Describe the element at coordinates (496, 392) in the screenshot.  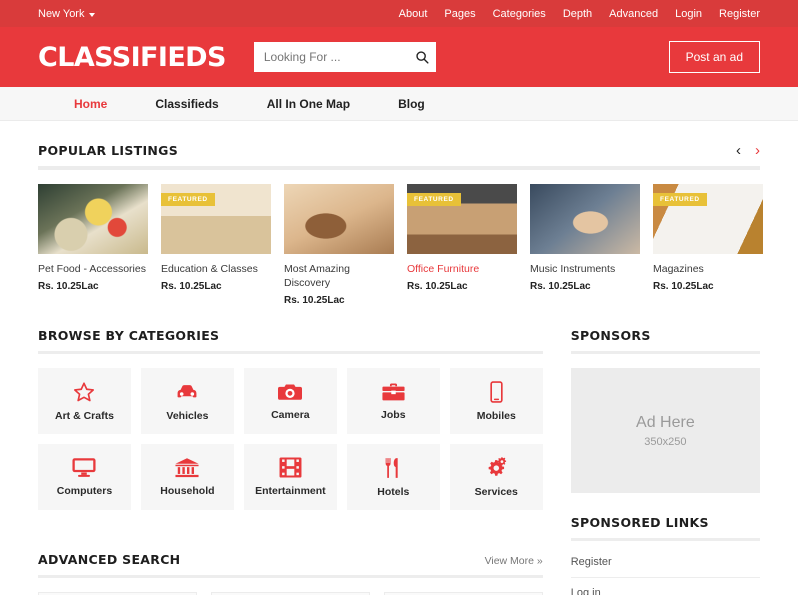
I see `mobile-phone-icon` at that location.